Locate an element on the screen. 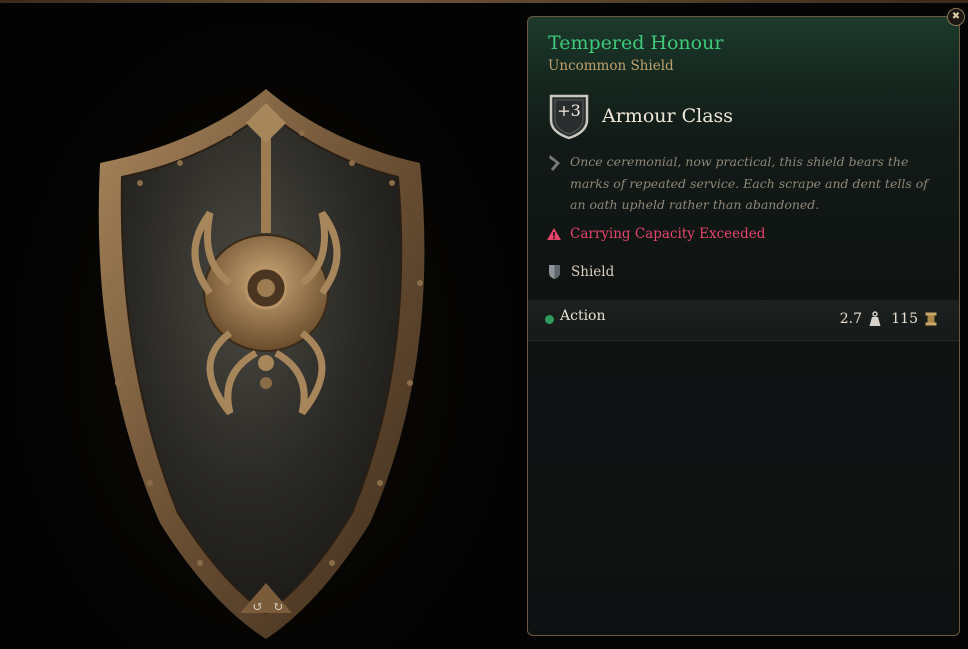 This screenshot has width=968, height=649. action-row: Action 2.7 115 is located at coordinates (743, 320).